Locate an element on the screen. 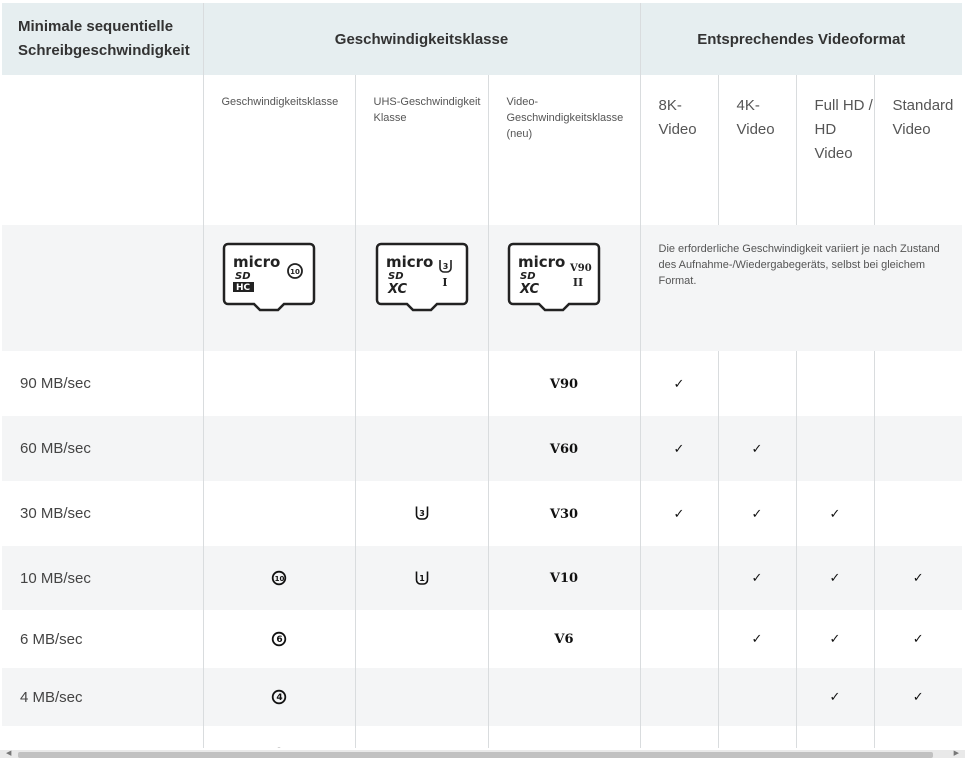 The image size is (965, 758). speed-class-icon: 6 is located at coordinates (279, 638).